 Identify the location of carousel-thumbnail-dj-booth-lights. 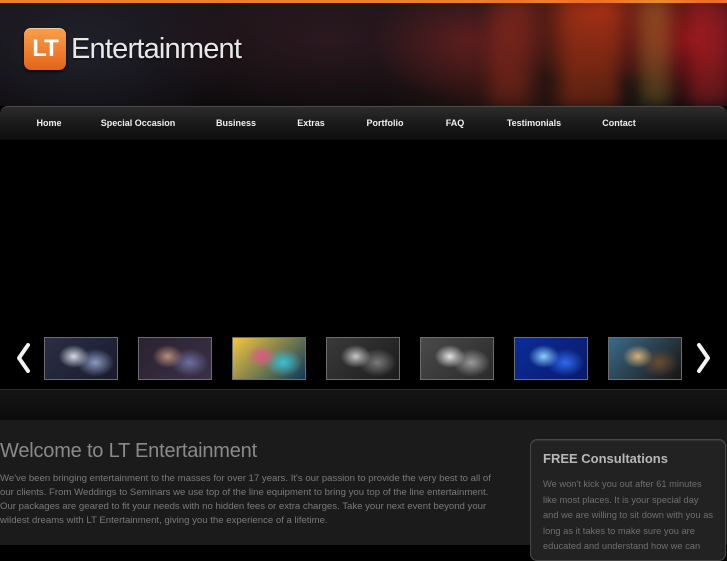
(269, 358).